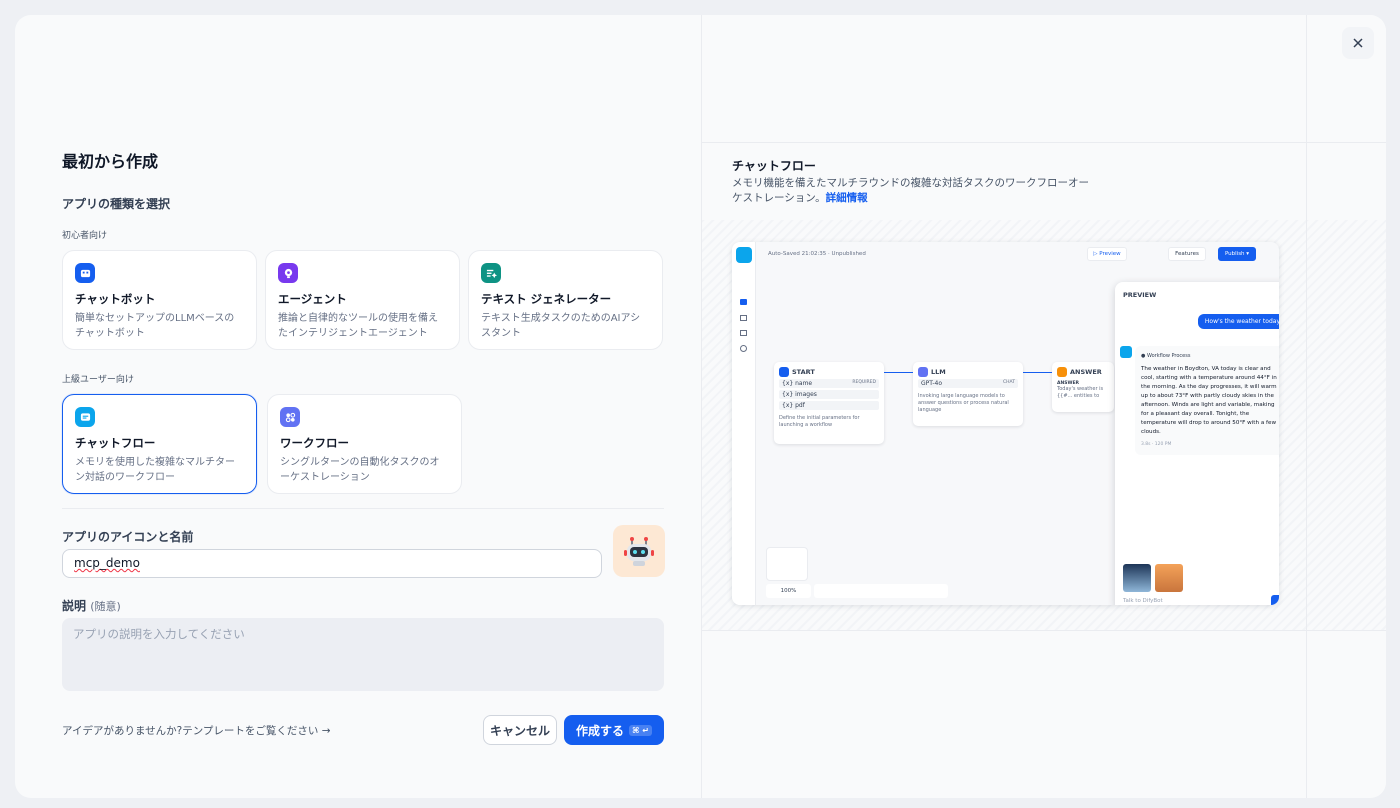 This screenshot has height=808, width=1400. I want to click on chatflow-icon, so click(85, 417).